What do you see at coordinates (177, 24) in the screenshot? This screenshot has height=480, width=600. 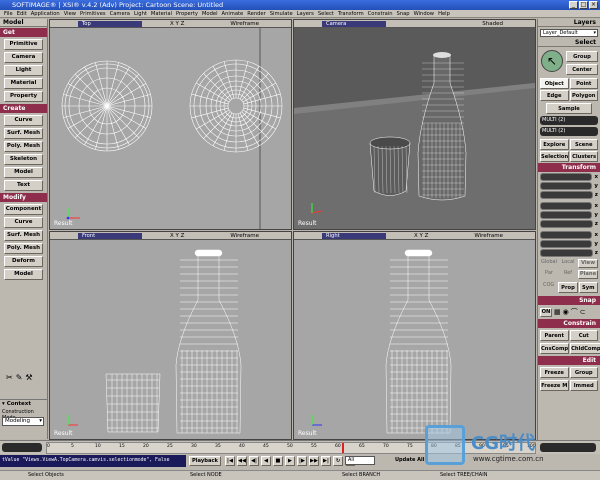 I see `viewport-top-axes: X Y Z` at bounding box center [177, 24].